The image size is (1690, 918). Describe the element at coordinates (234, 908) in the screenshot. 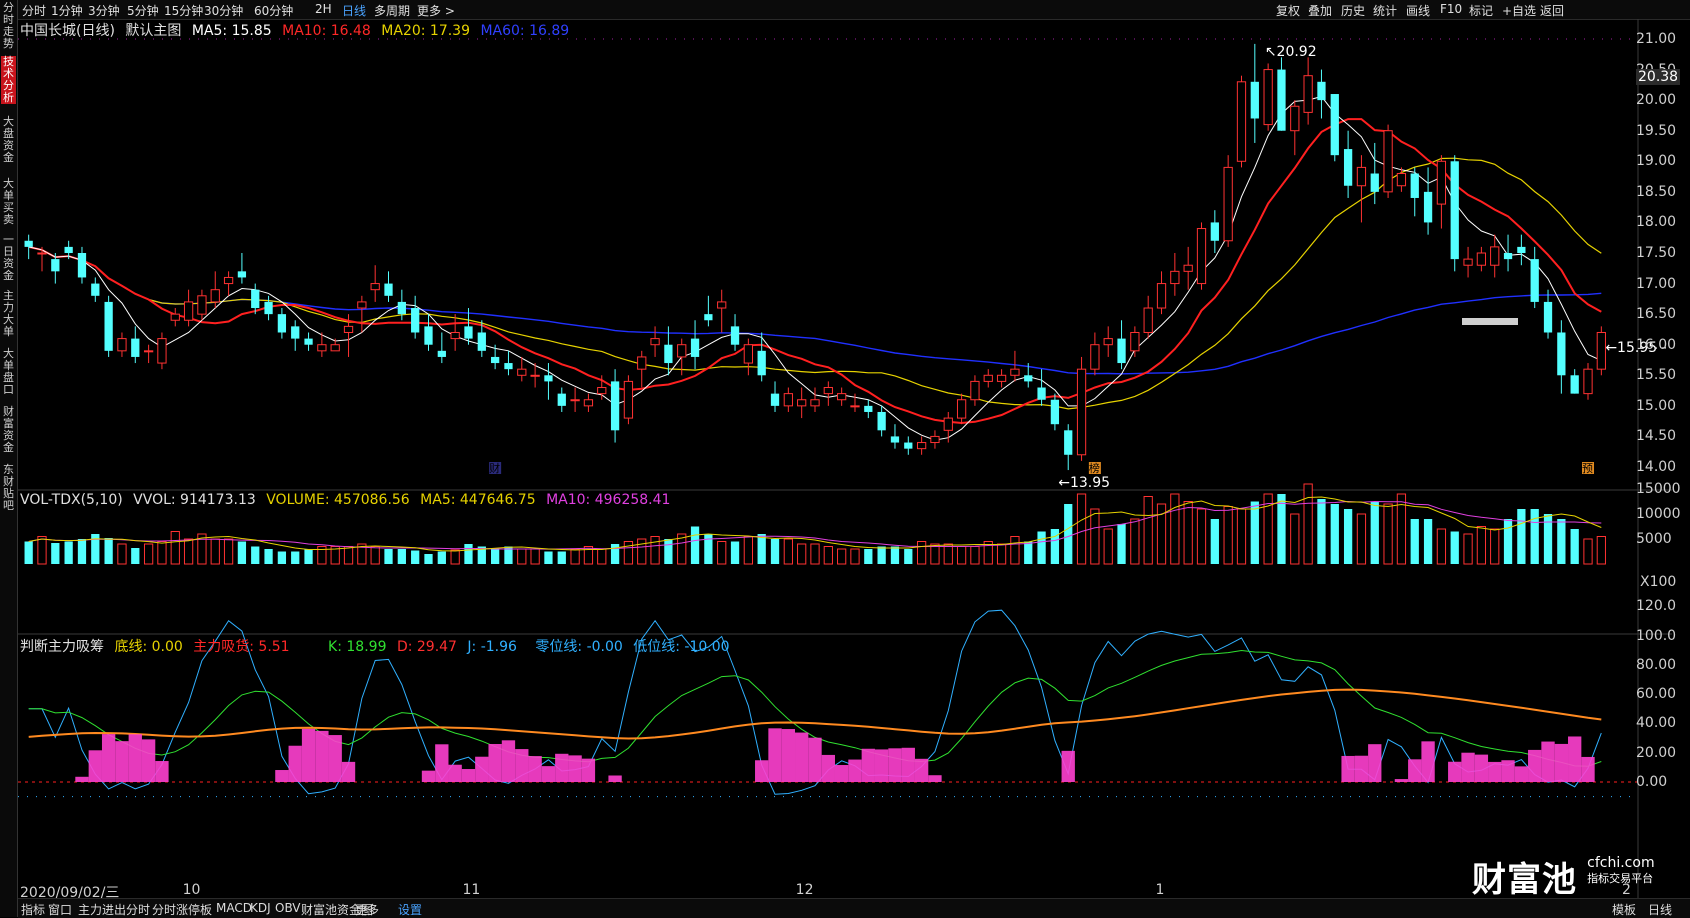

I see `bottom-tab-4: MACD` at that location.